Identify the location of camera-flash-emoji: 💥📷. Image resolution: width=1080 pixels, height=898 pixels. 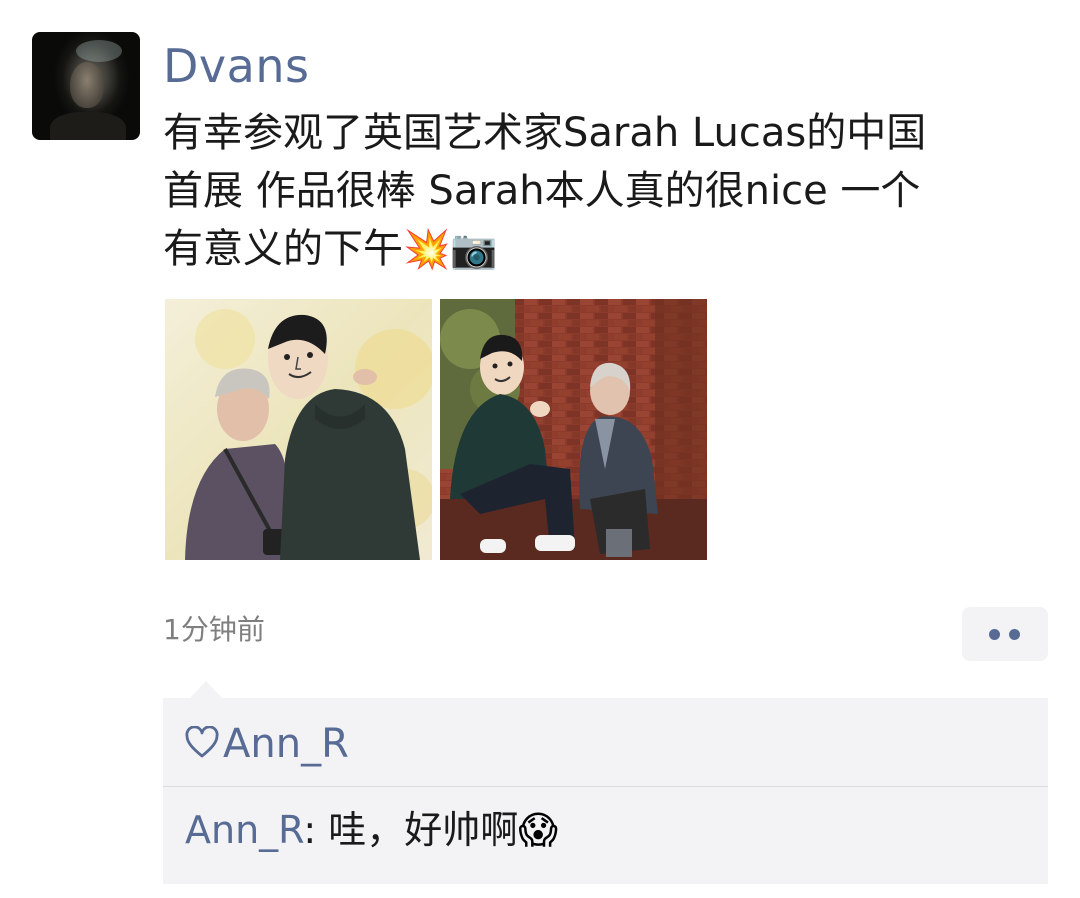
(450, 249).